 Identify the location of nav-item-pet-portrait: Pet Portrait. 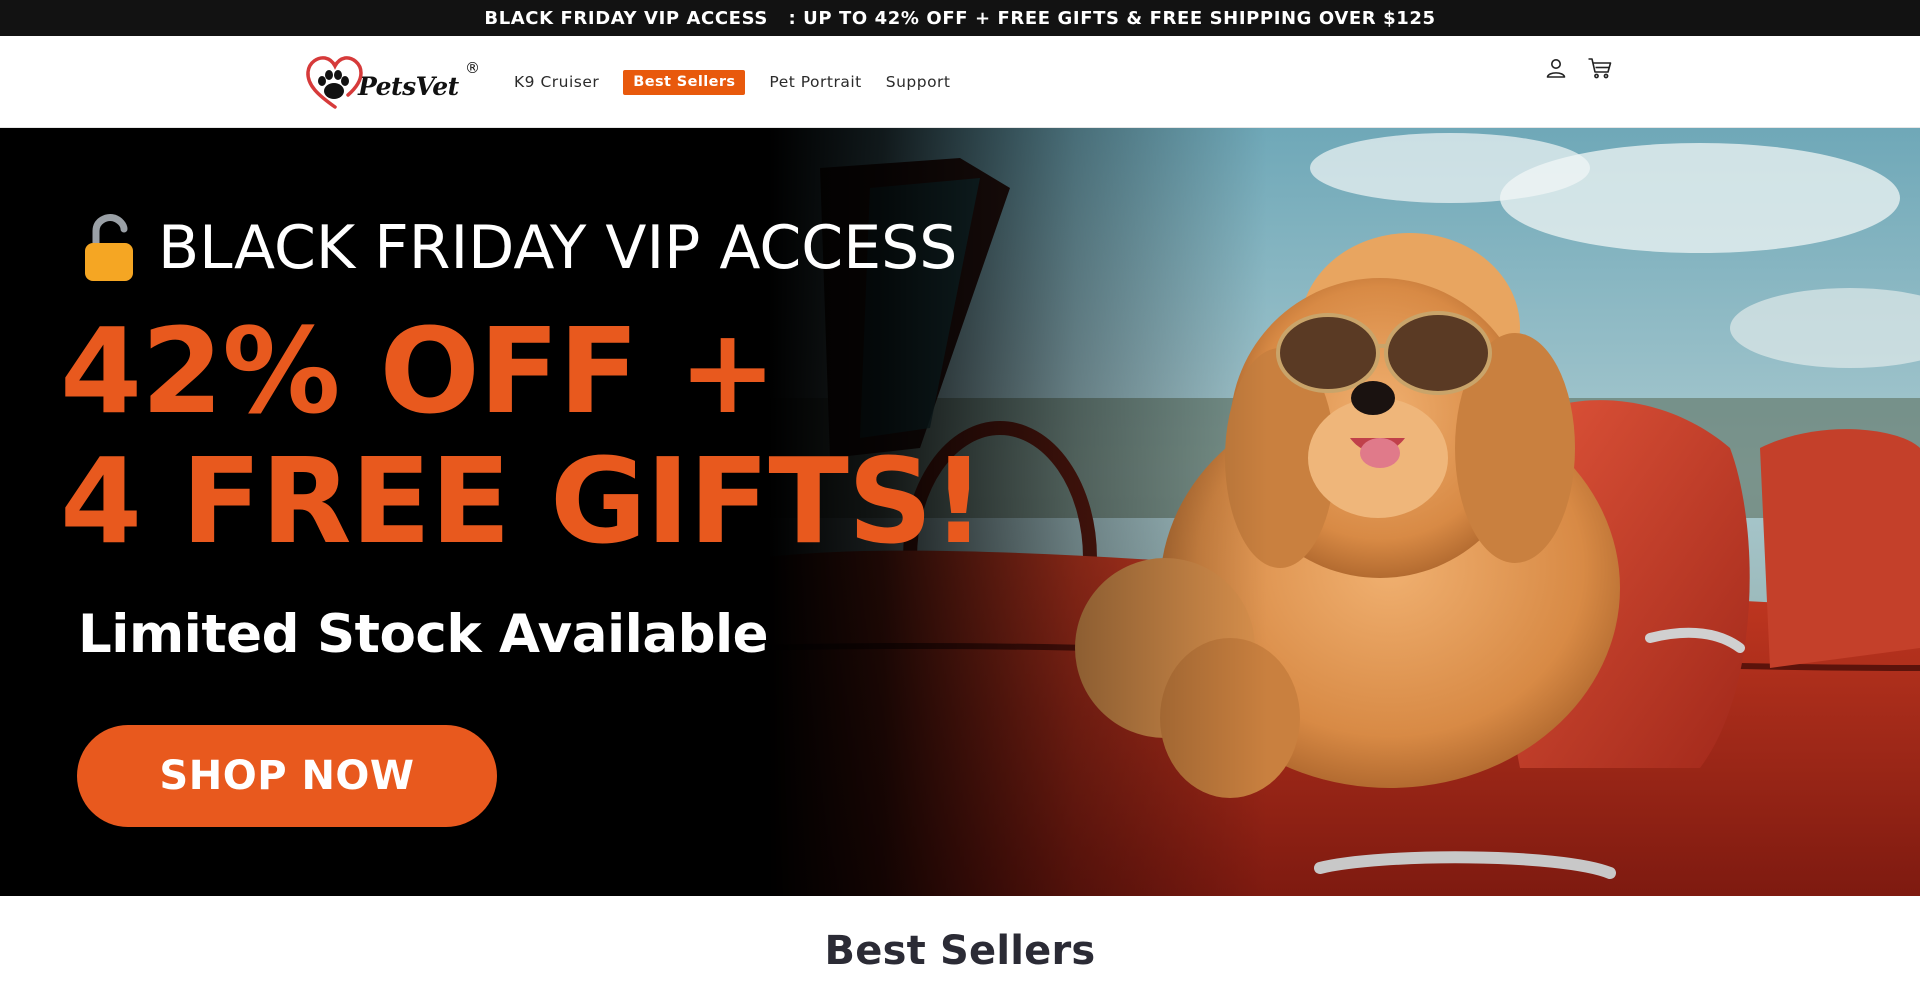
(815, 82).